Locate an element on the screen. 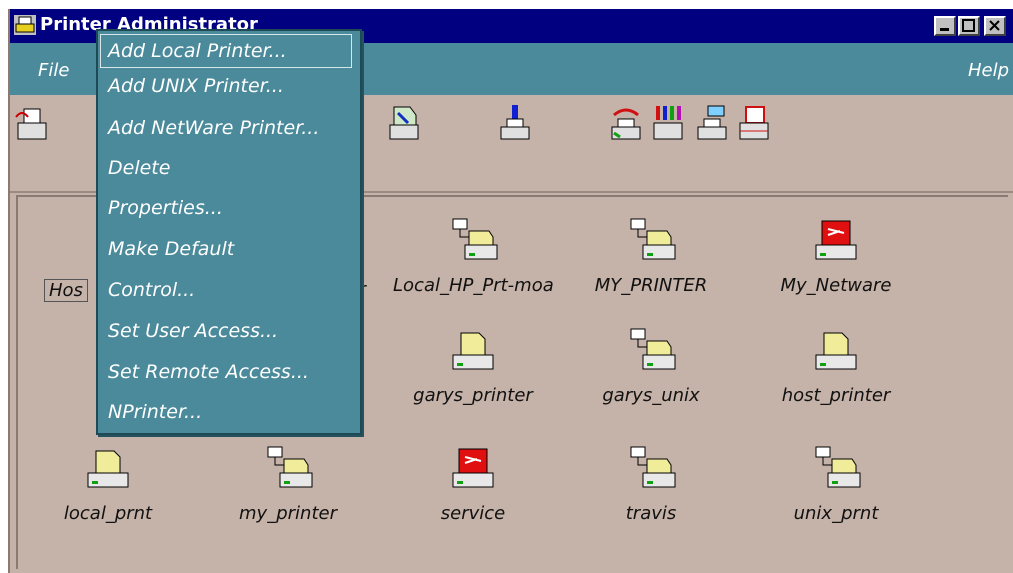  printer-item-my-printer-caps: MY_PRINTER is located at coordinates (651, 256).